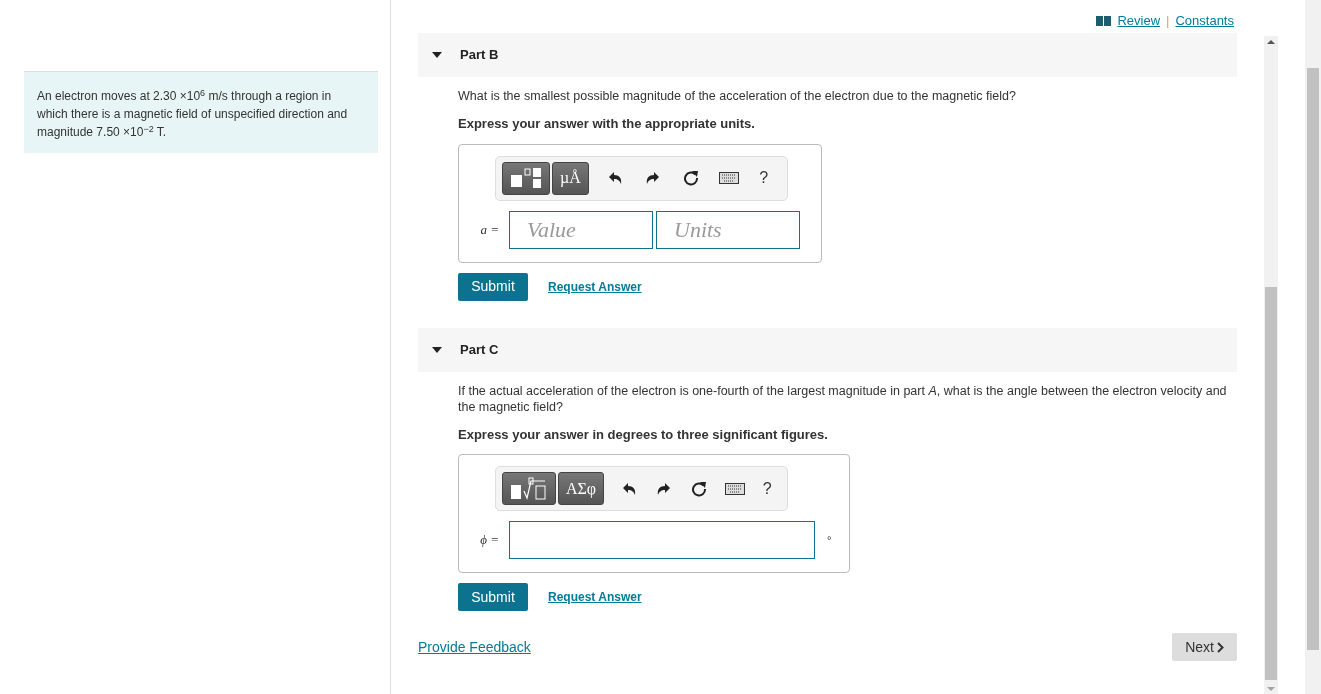  I want to click on page-scrollbar, so click(1313, 347).